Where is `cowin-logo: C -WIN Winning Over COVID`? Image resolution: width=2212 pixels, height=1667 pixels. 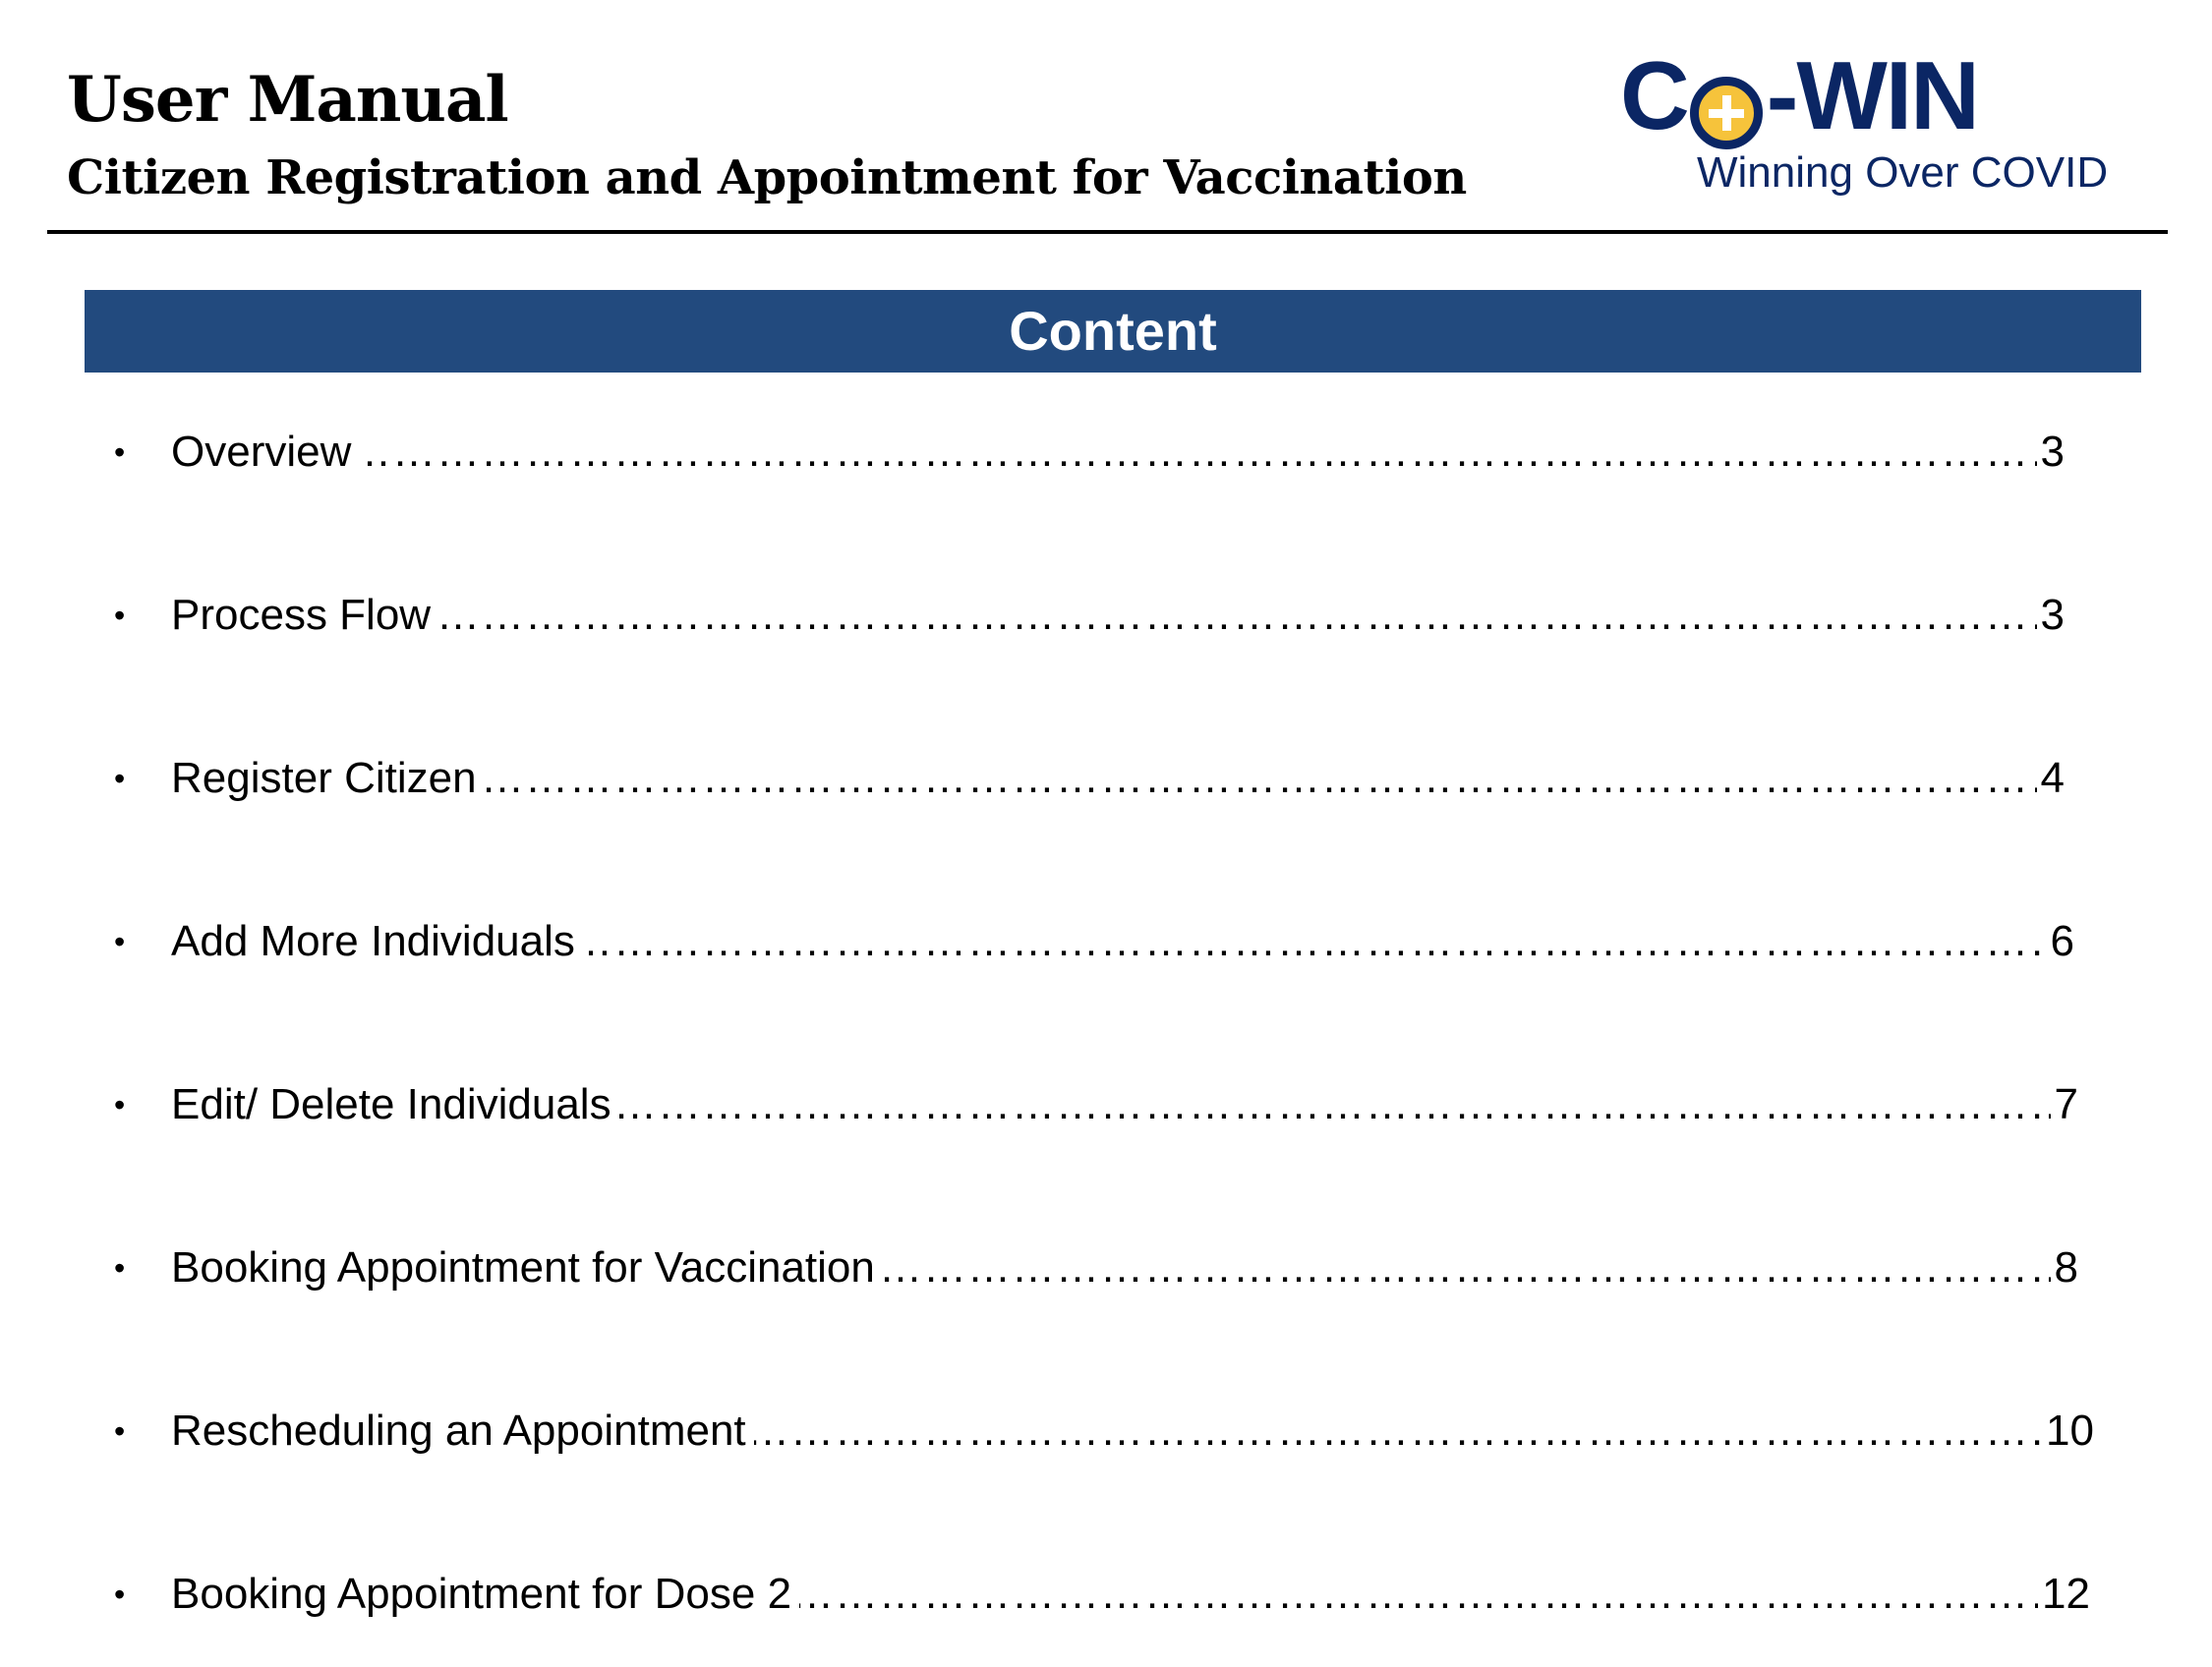 cowin-logo: C -WIN Winning Over COVID is located at coordinates (1868, 122).